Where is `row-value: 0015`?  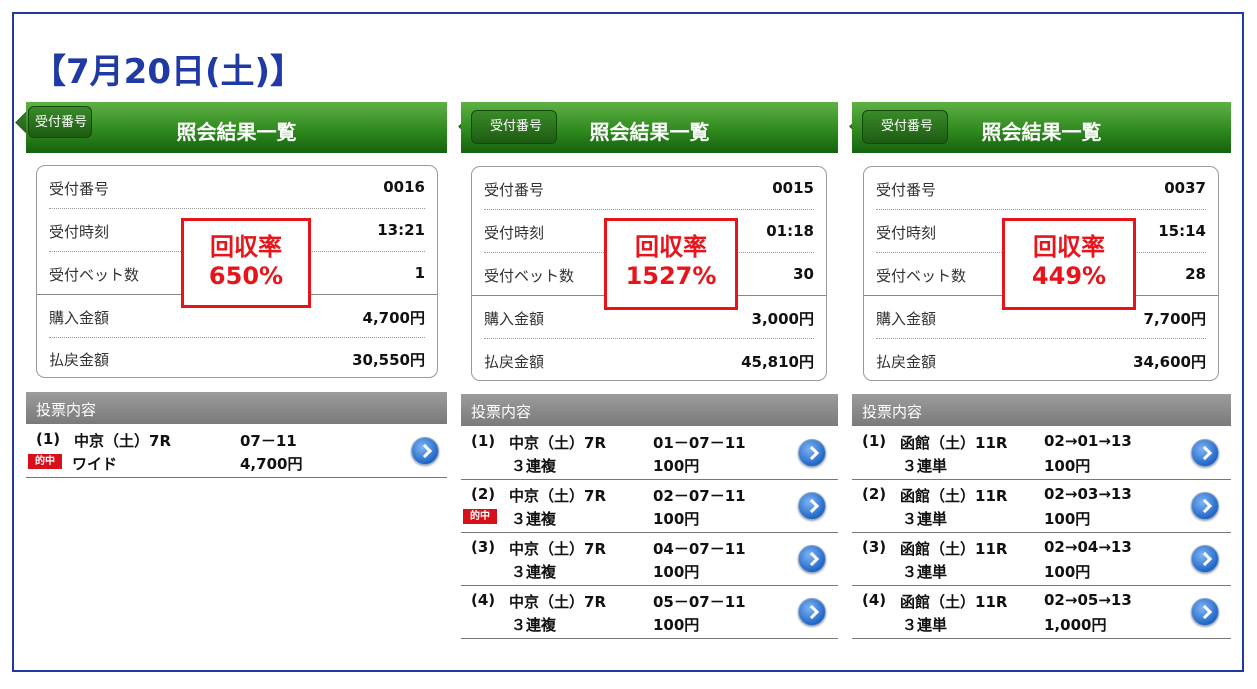 row-value: 0015 is located at coordinates (793, 188).